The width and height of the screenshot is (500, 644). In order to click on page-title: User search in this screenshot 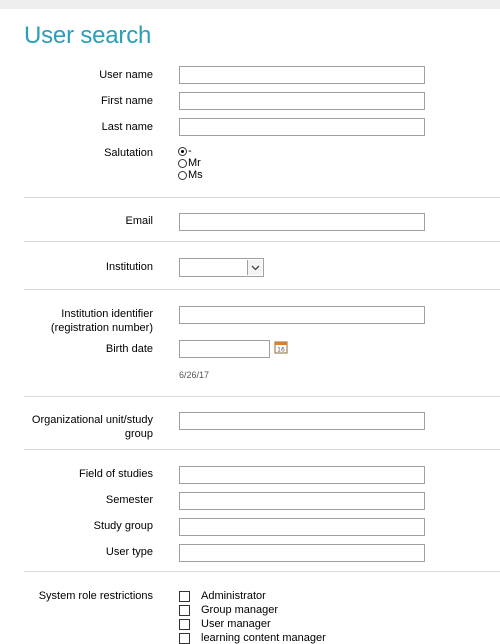, I will do `click(88, 35)`.